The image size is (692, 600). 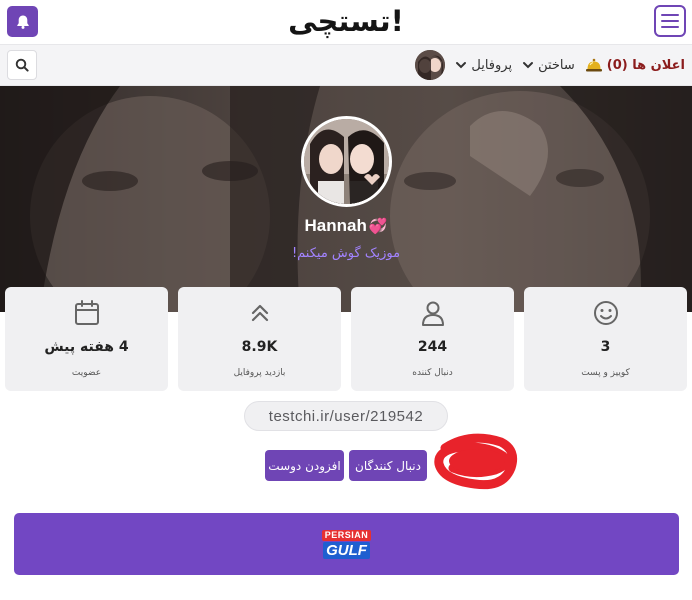 I want to click on profile-name: Hannah 💞, so click(x=346, y=226).